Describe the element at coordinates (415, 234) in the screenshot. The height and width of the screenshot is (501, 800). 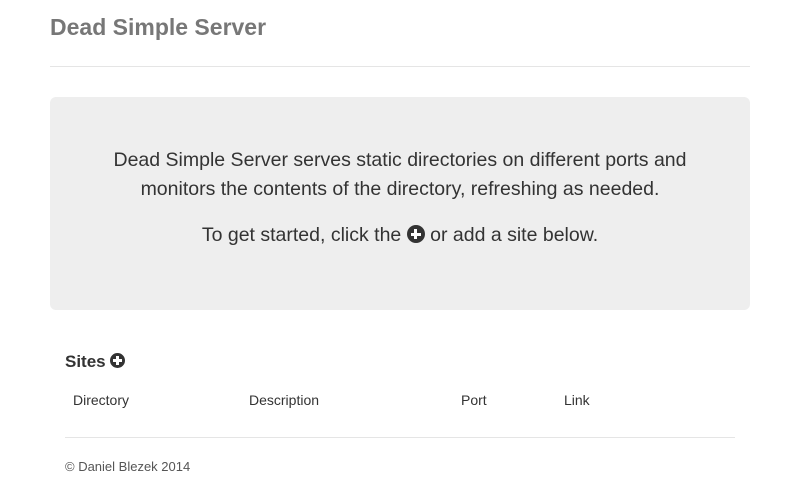
I see `add-site-icon` at that location.